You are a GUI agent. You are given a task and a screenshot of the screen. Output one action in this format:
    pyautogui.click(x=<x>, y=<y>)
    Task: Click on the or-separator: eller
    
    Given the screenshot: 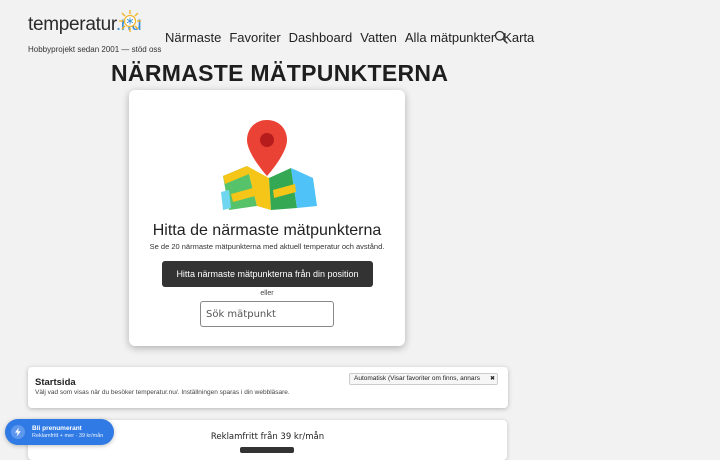 What is the action you would take?
    pyautogui.click(x=267, y=293)
    